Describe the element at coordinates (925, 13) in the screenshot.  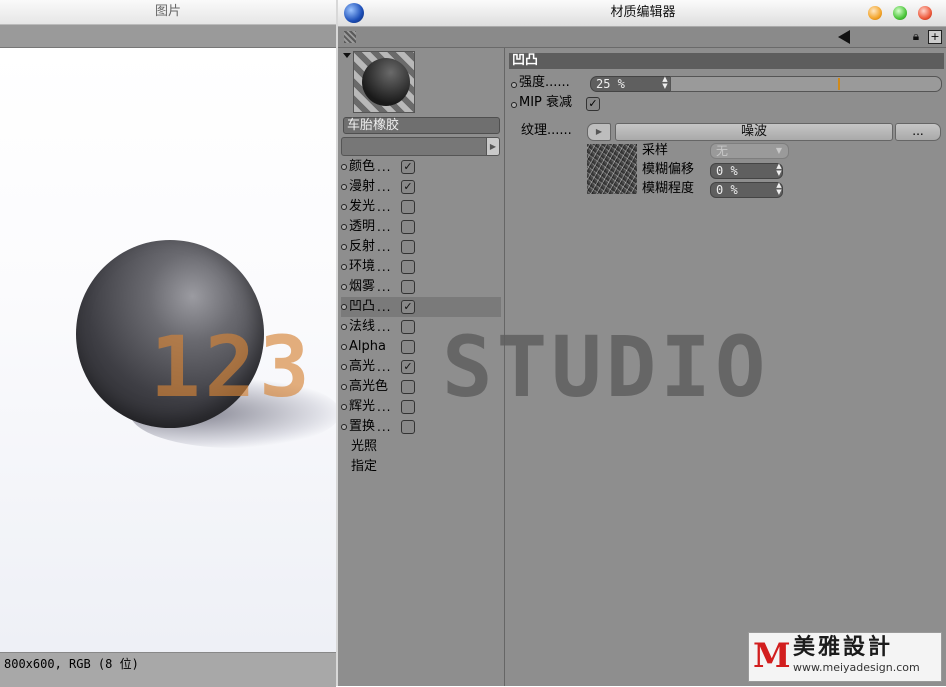
I see `close-button` at that location.